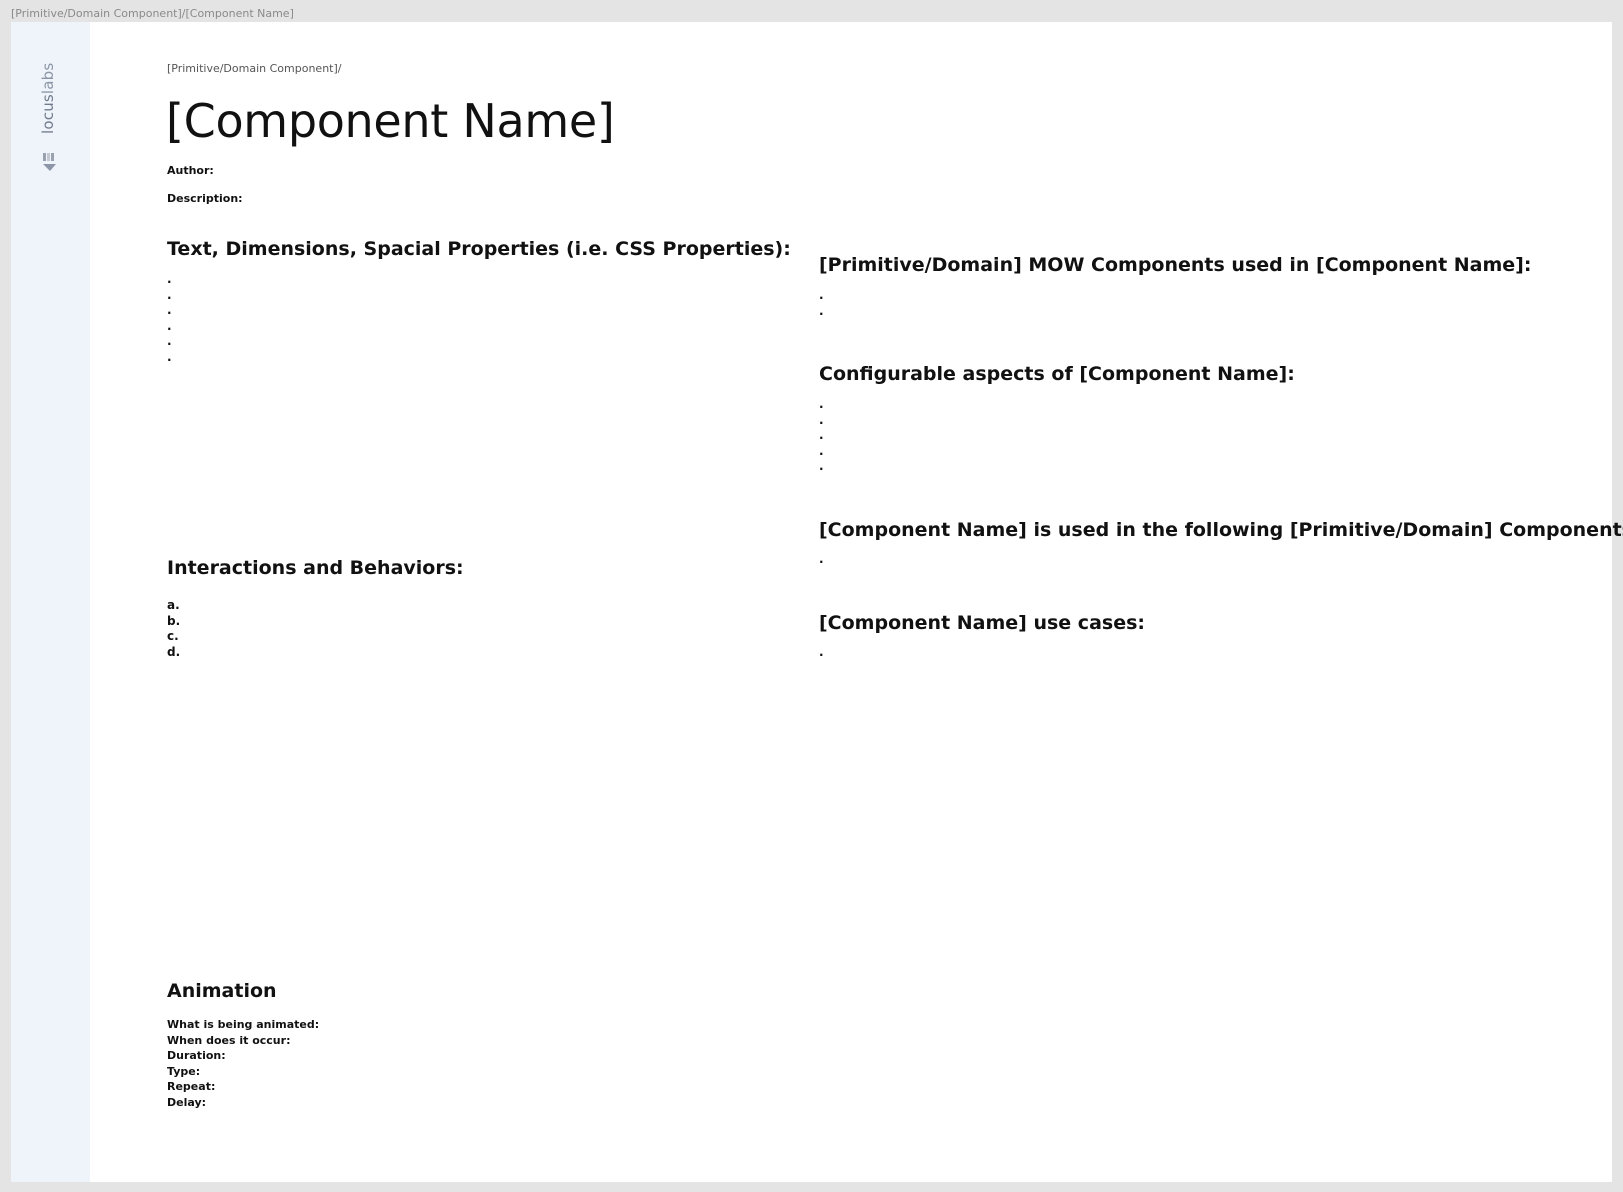 Image resolution: width=1623 pixels, height=1192 pixels. I want to click on list-item: What is being animated:, so click(243, 1024).